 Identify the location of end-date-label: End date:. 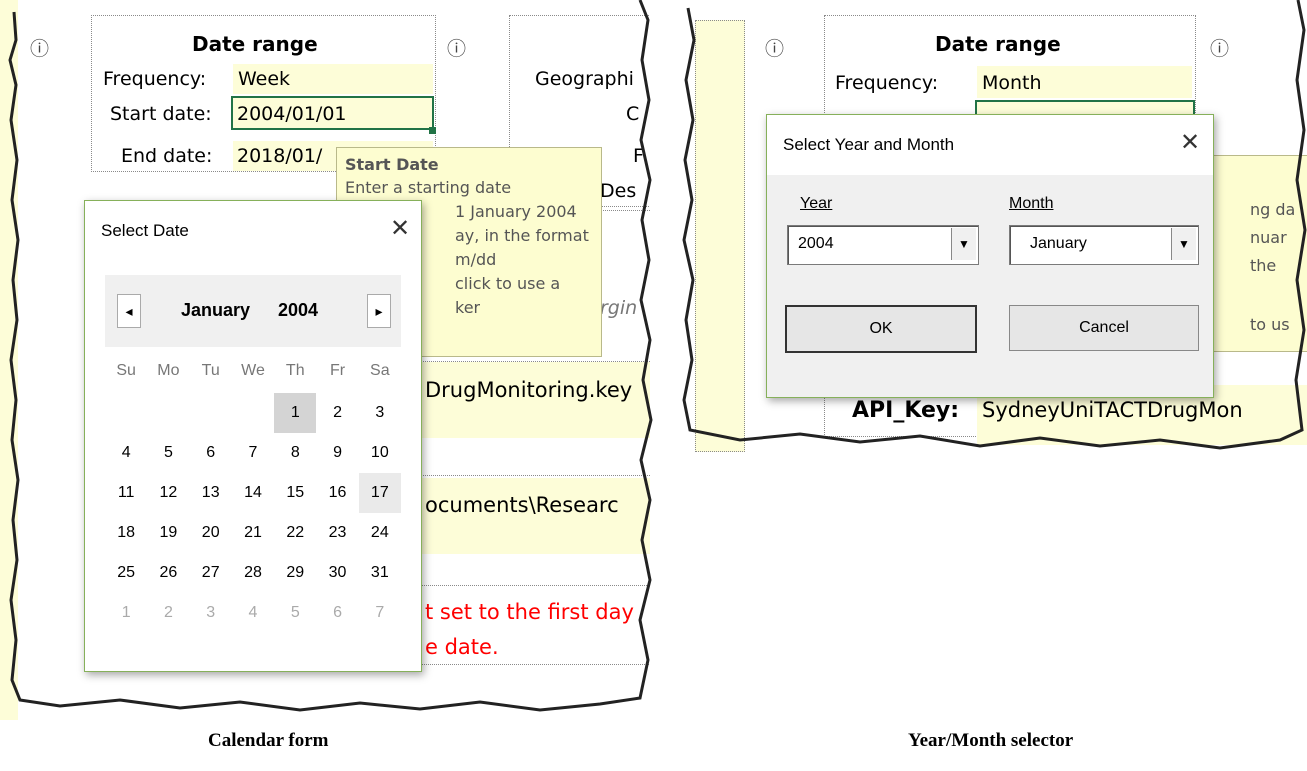
(167, 156).